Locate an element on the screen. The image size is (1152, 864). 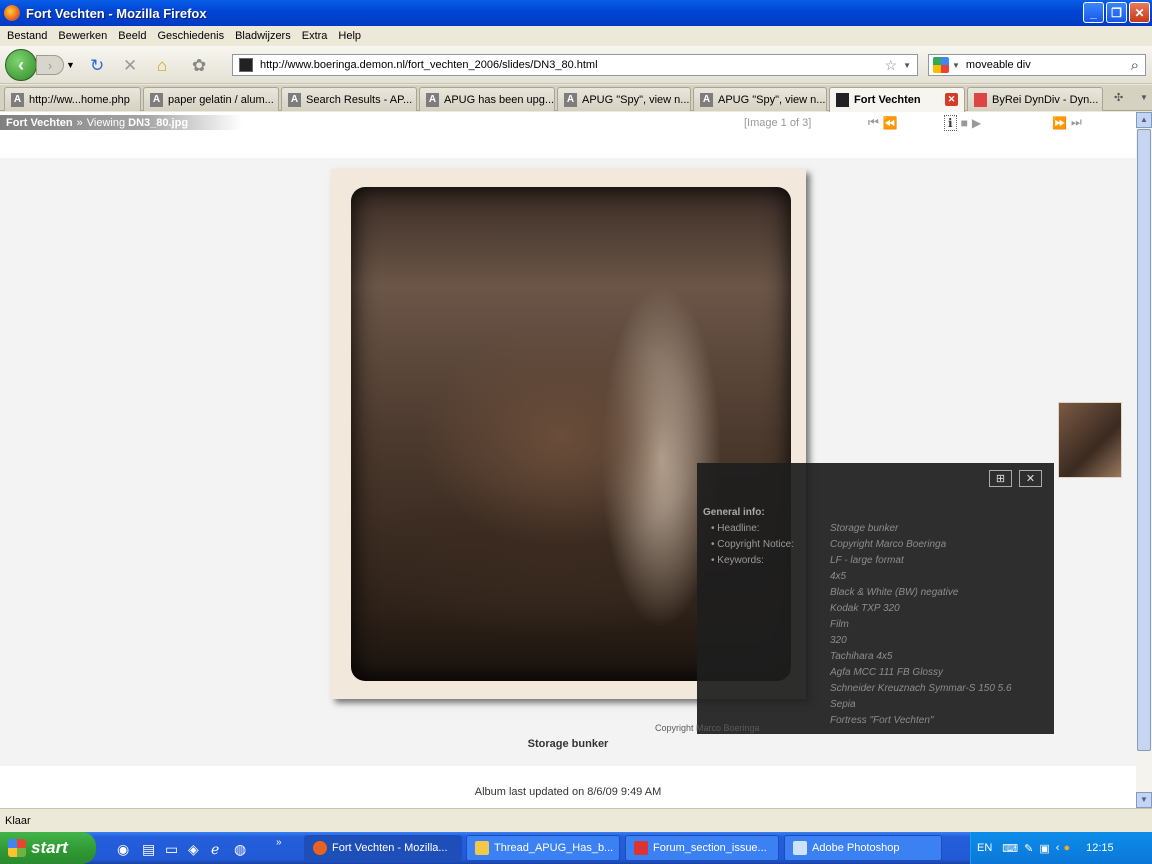
previous-image-icon: ⏪ is located at coordinates (890, 123).